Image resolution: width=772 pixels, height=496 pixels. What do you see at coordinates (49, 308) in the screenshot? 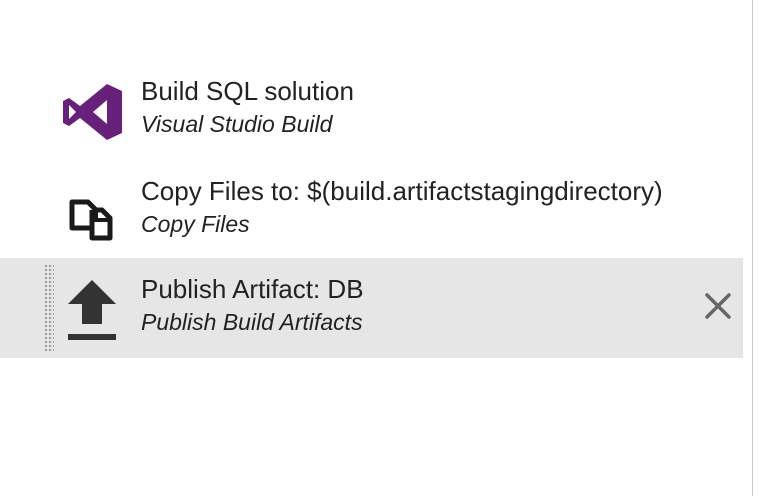
I see `drag-handle` at bounding box center [49, 308].